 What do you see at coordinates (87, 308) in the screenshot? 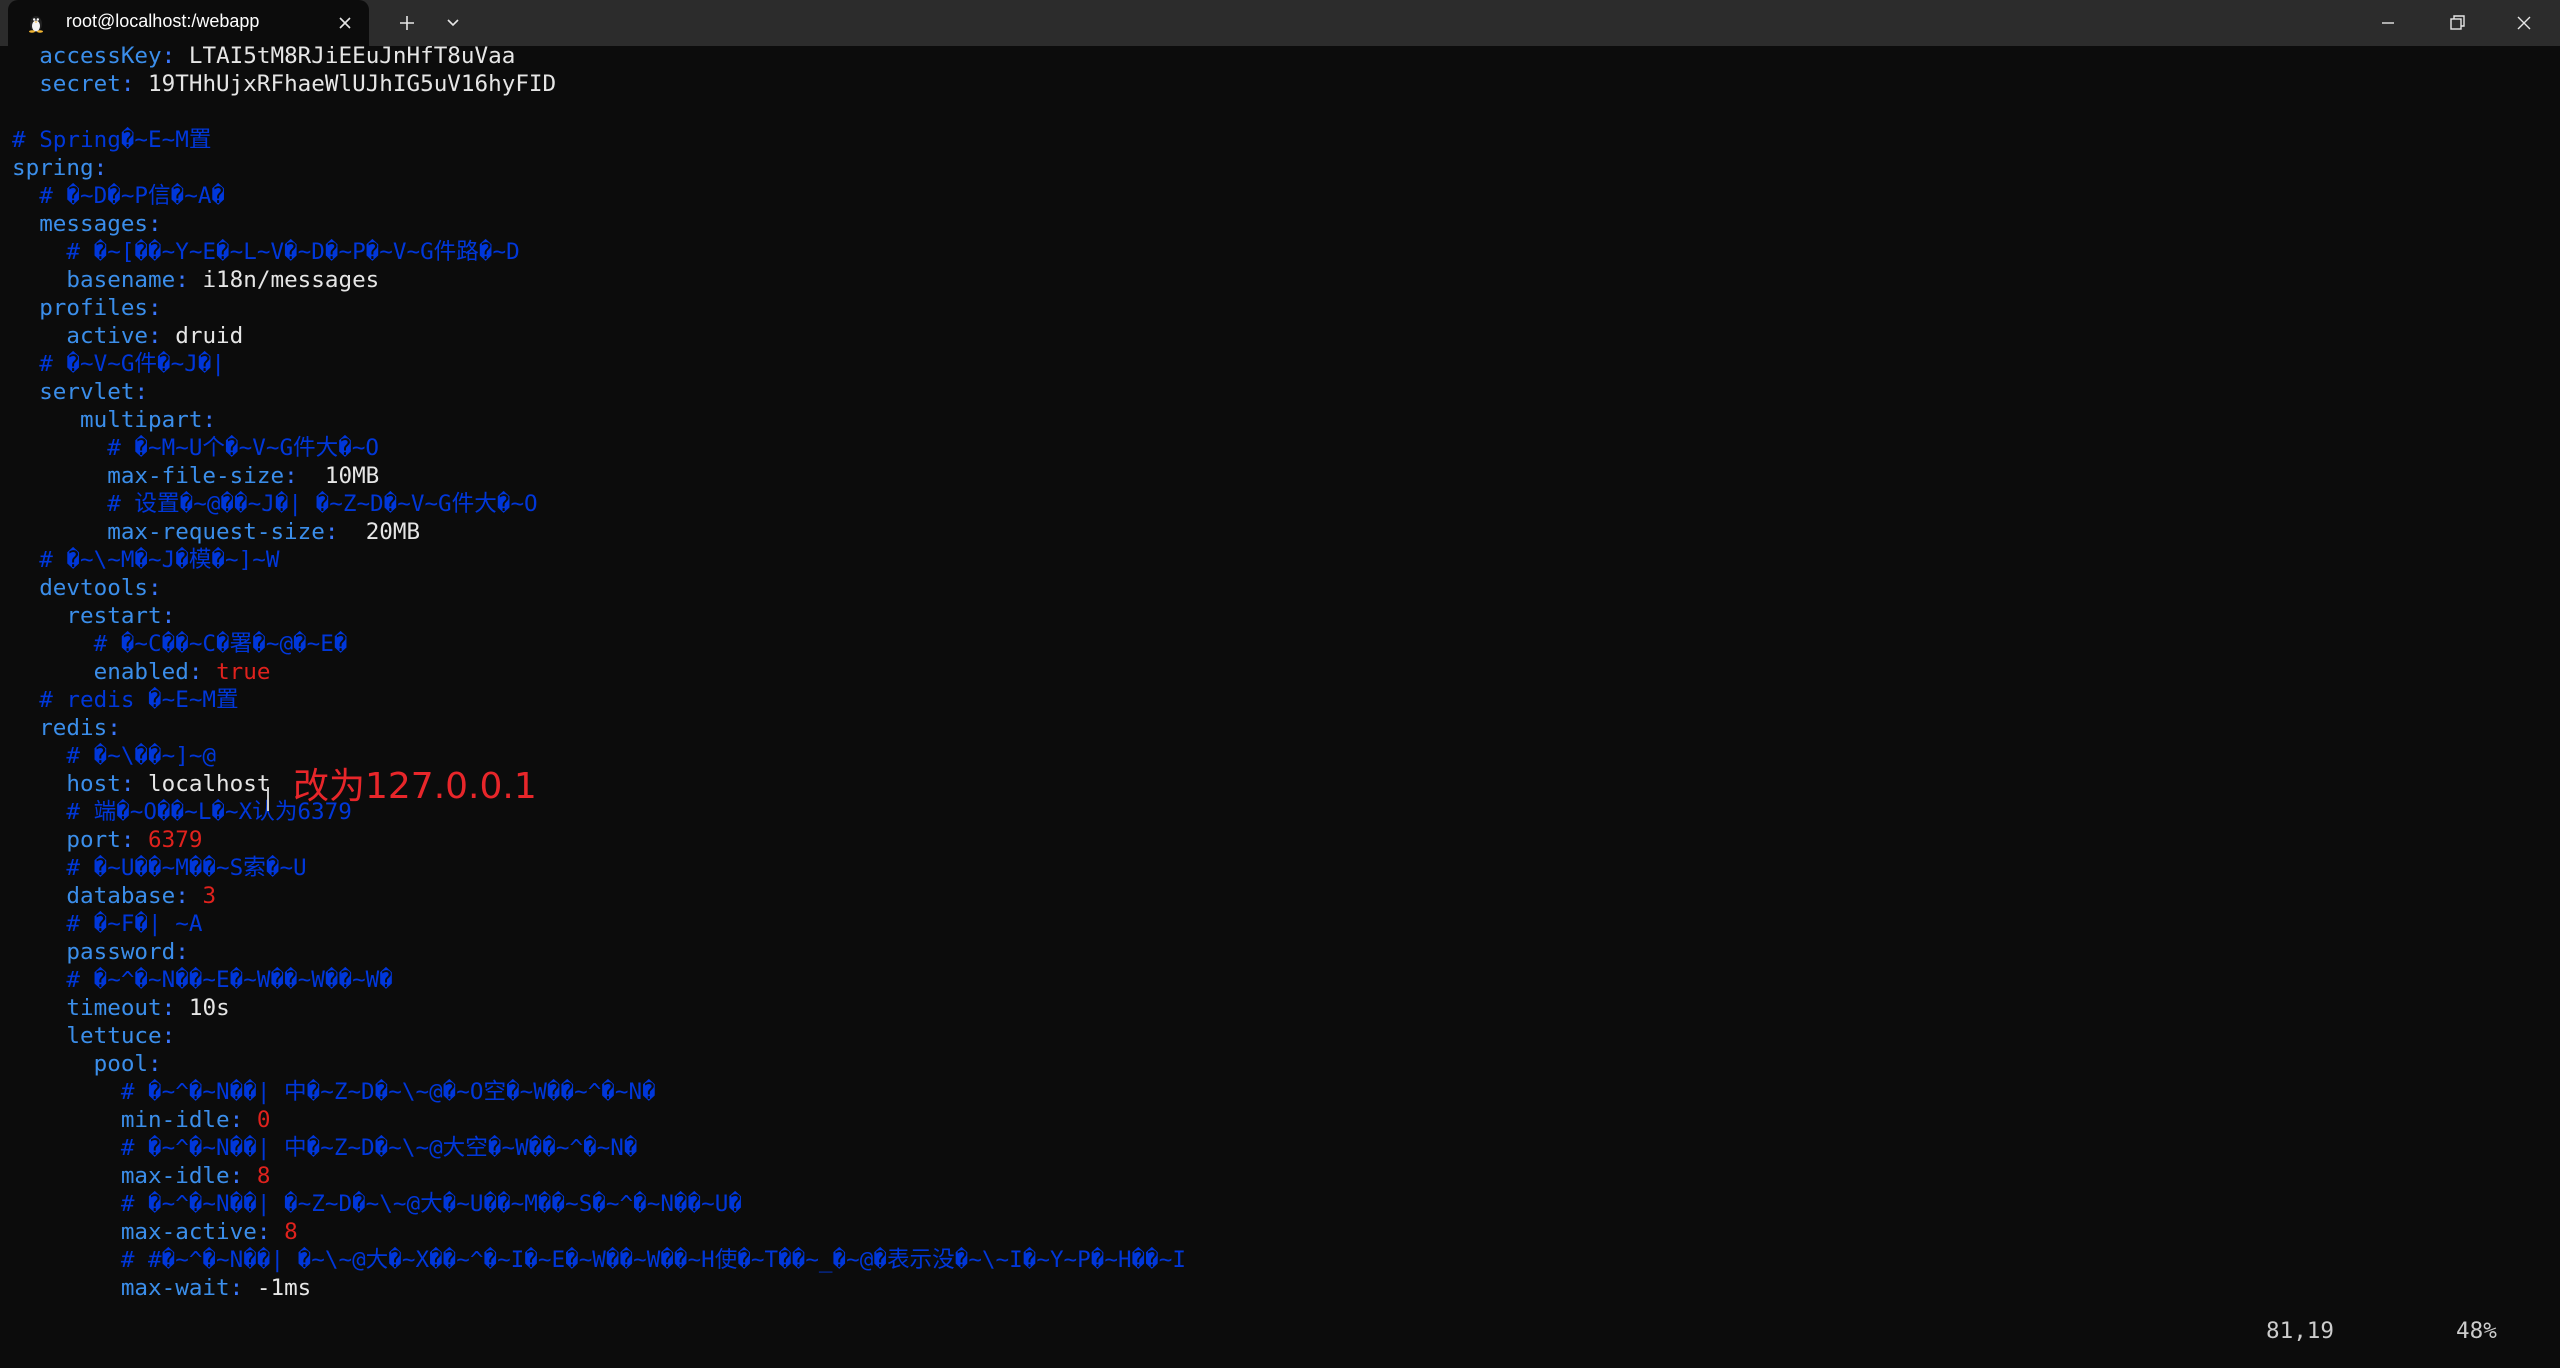
I see `editor-line: profiles:` at bounding box center [87, 308].